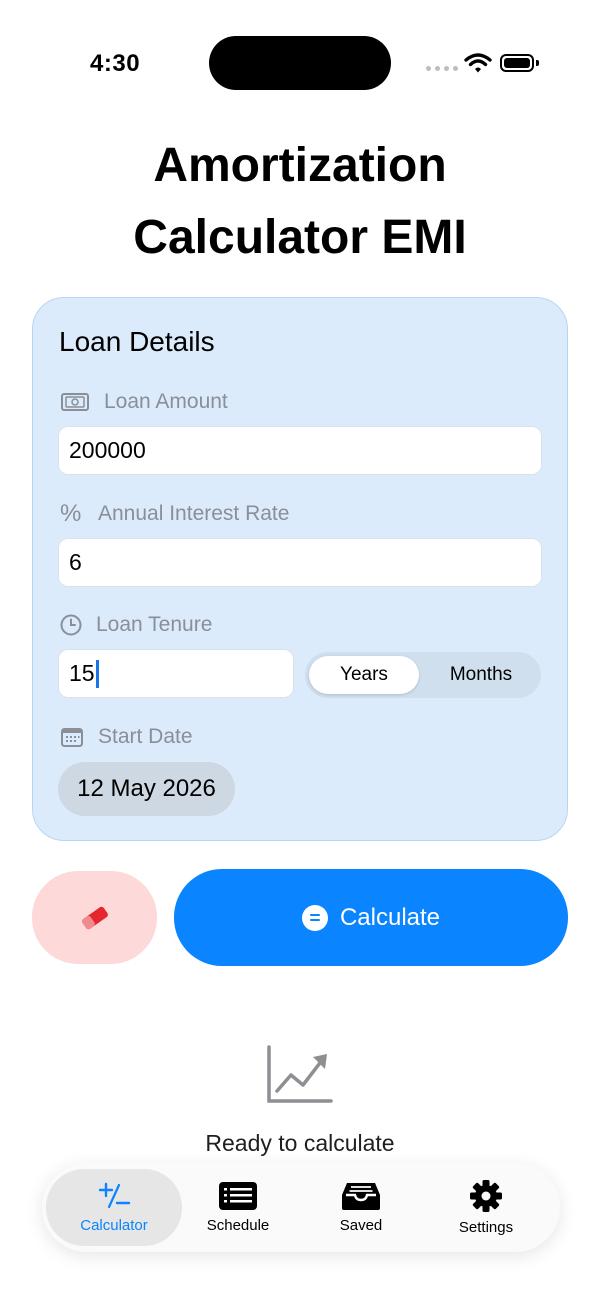 The width and height of the screenshot is (600, 1299). Describe the element at coordinates (300, 1074) in the screenshot. I see `line-chart-trend-icon` at that location.